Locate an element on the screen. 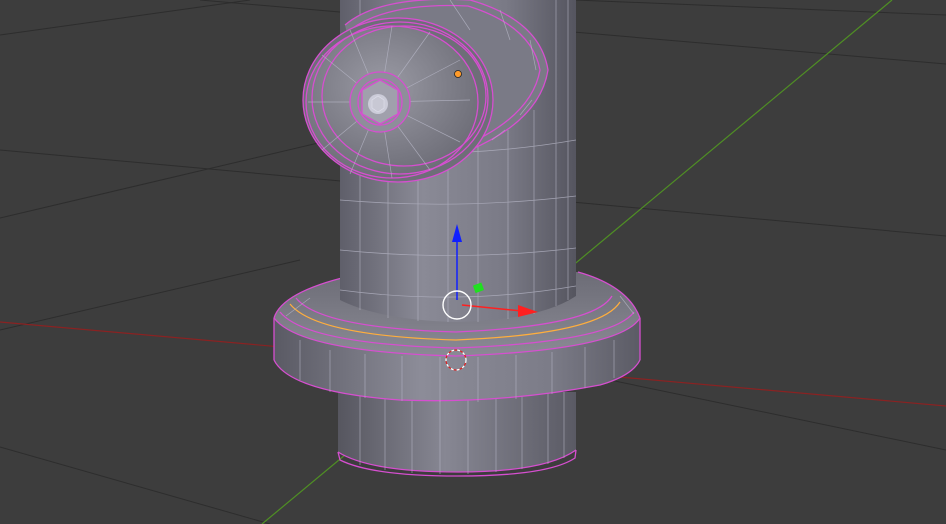 The image size is (946, 524). base-cylinder is located at coordinates (457, 434).